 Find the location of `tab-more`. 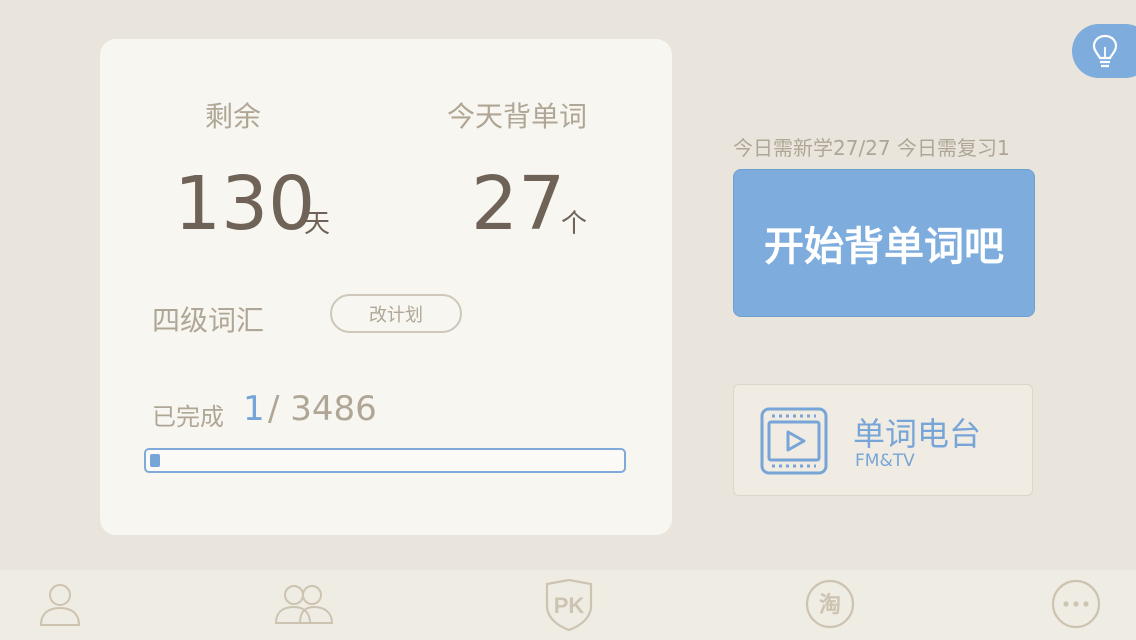

tab-more is located at coordinates (1076, 606).